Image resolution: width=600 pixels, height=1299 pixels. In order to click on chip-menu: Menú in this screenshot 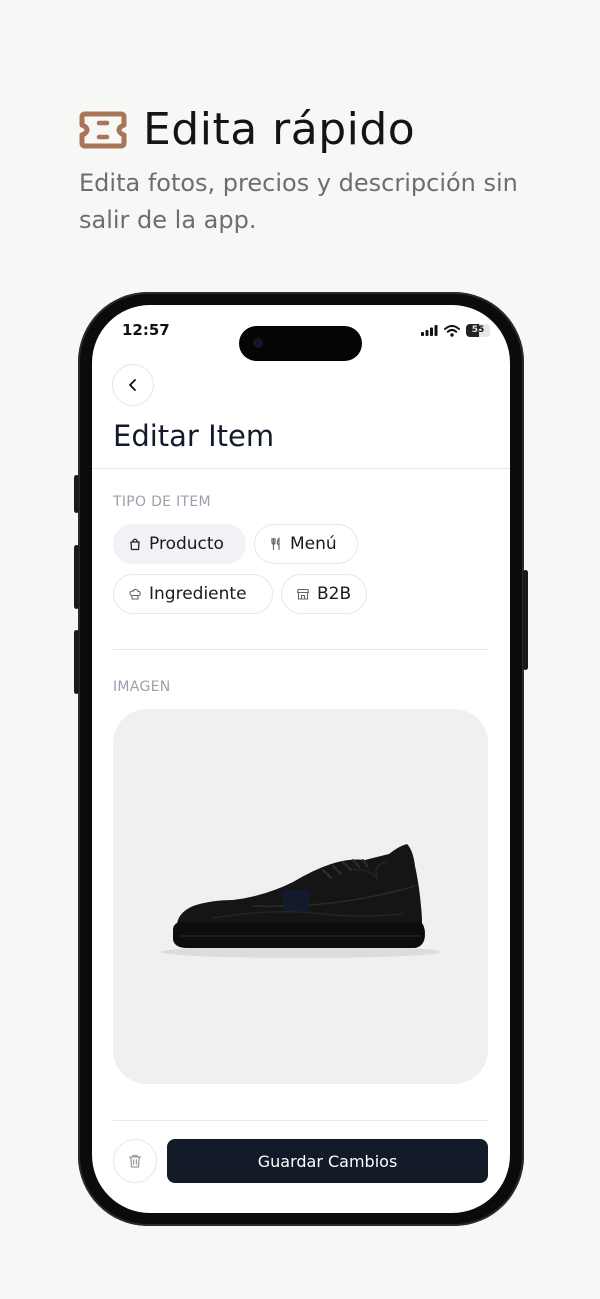, I will do `click(306, 544)`.